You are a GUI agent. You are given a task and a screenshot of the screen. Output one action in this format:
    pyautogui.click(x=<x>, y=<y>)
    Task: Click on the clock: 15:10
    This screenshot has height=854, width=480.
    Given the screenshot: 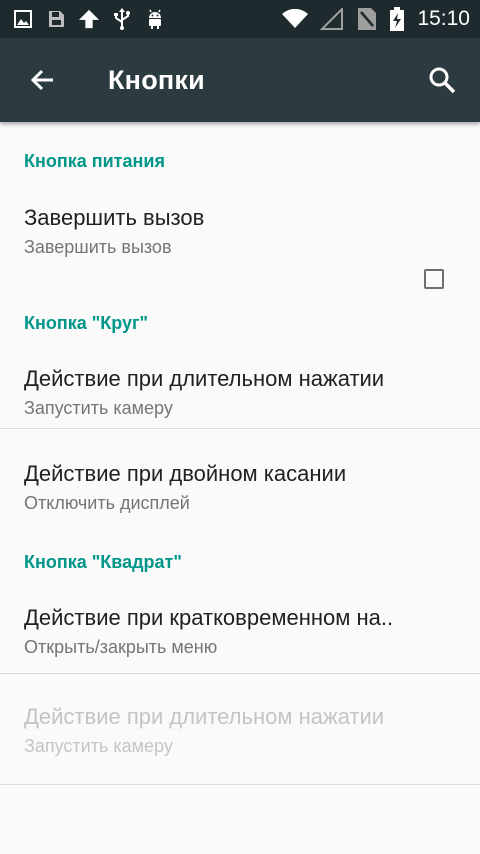 What is the action you would take?
    pyautogui.click(x=443, y=18)
    